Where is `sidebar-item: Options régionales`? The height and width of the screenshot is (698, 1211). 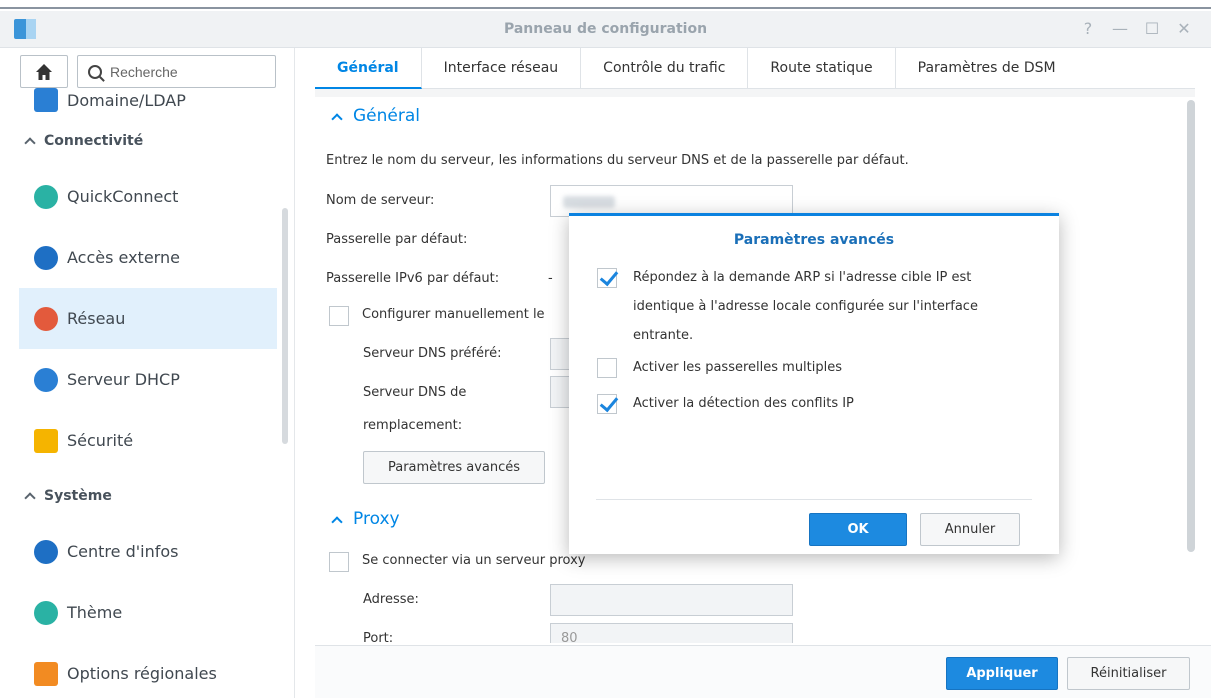 sidebar-item: Options régionales is located at coordinates (148, 670).